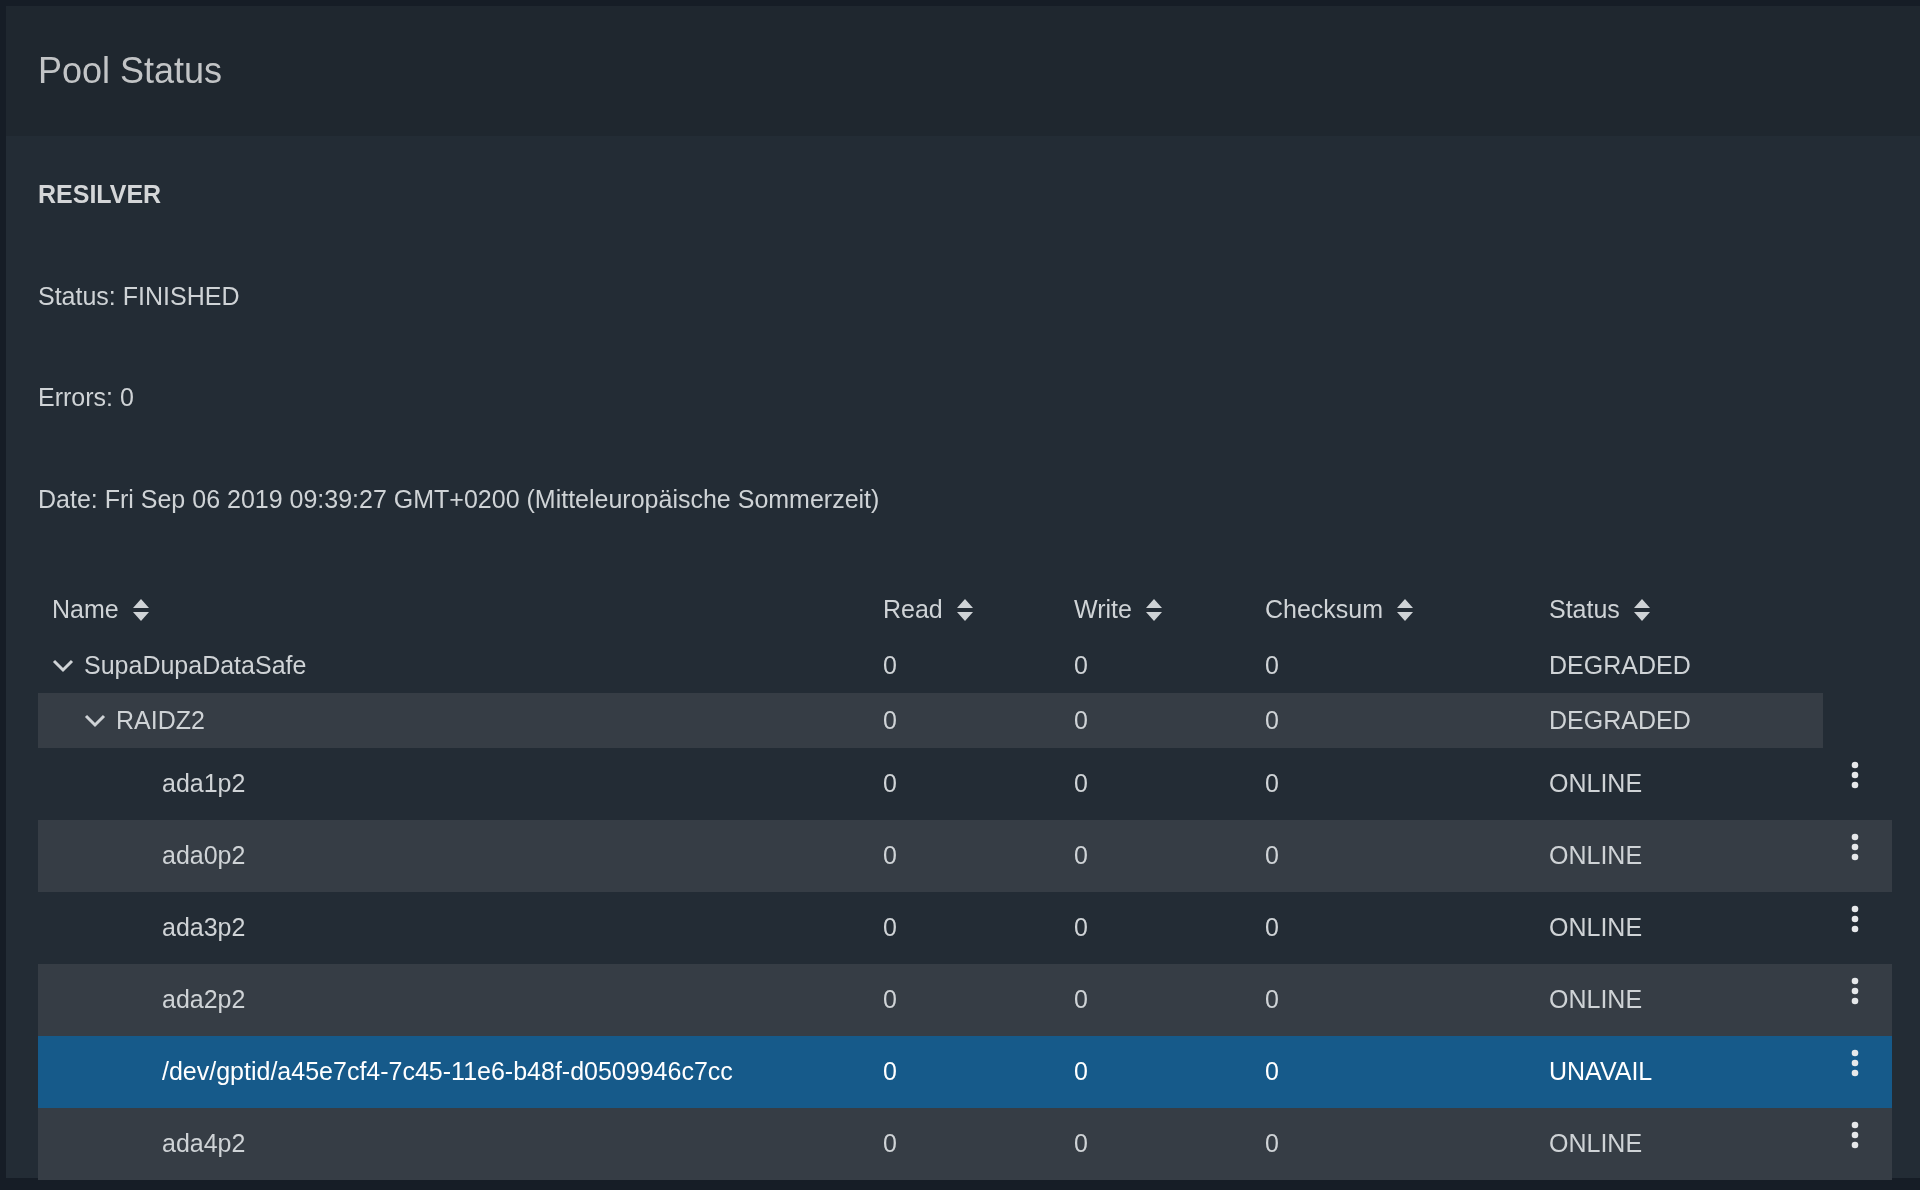  I want to click on device-name: RAIDZ2, so click(160, 720).